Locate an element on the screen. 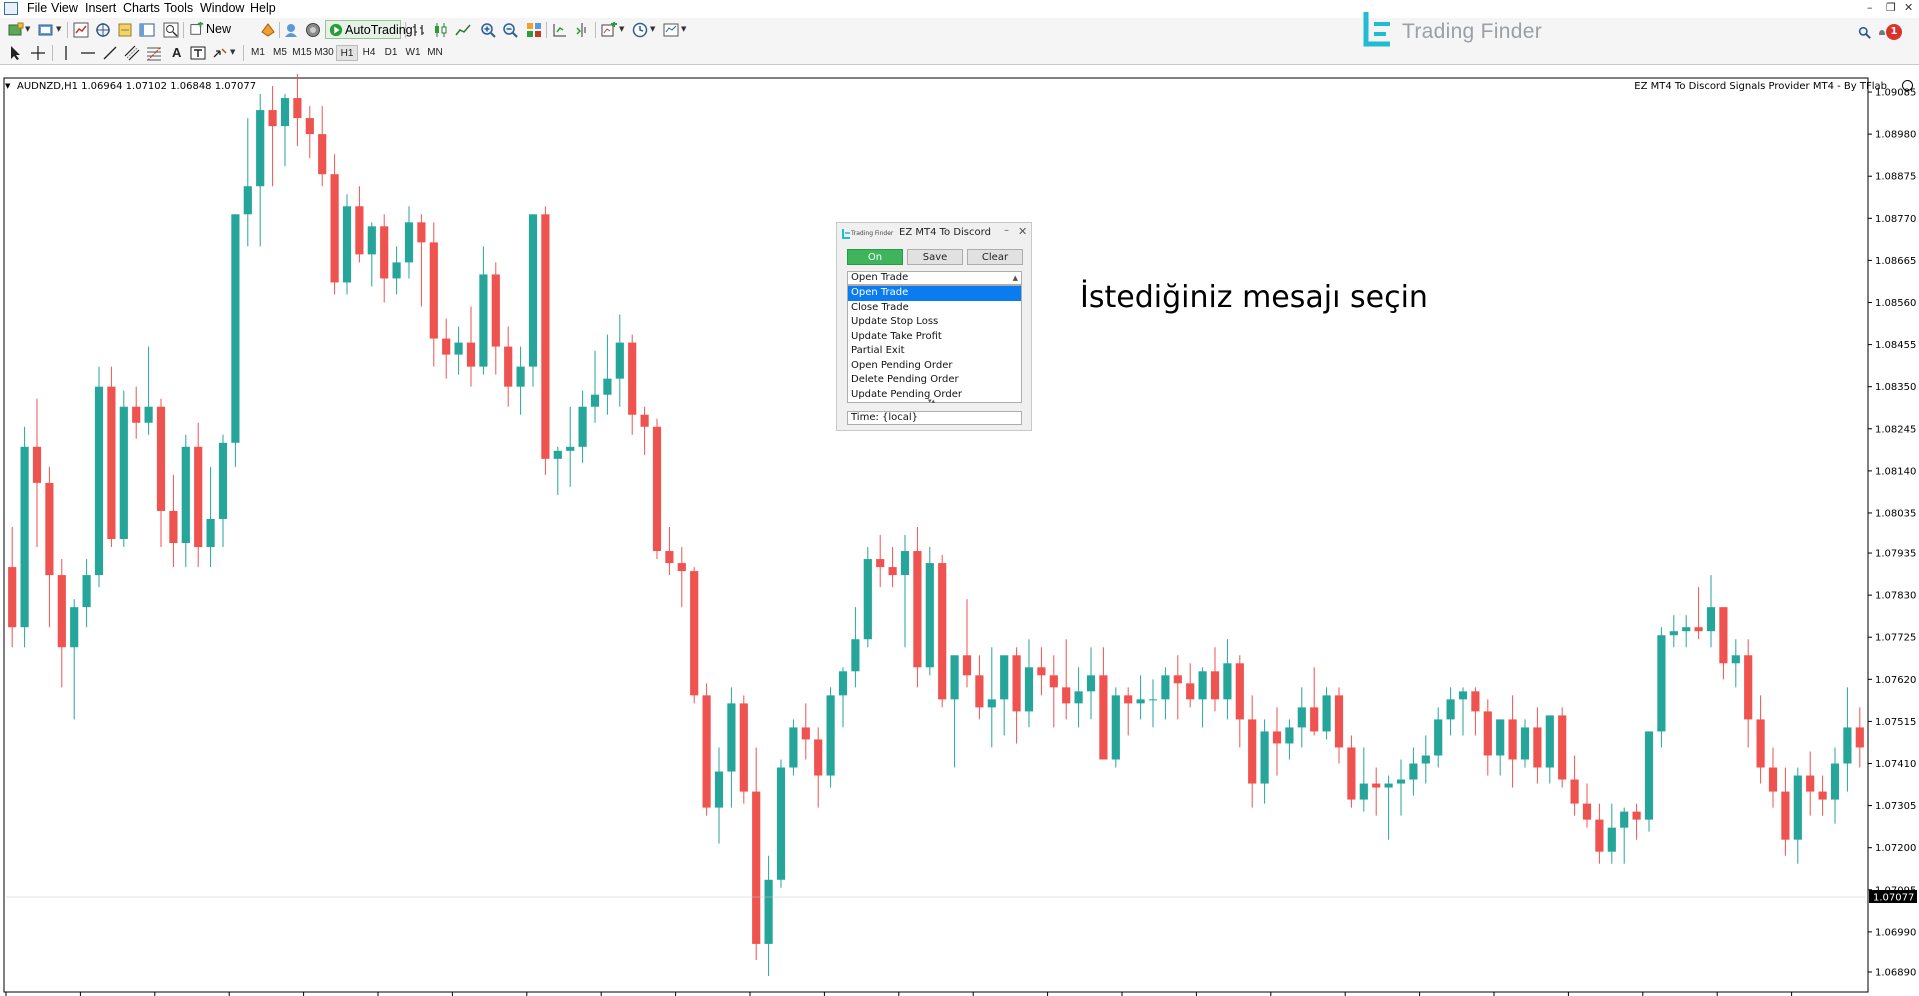  search-icon is located at coordinates (1864, 32).